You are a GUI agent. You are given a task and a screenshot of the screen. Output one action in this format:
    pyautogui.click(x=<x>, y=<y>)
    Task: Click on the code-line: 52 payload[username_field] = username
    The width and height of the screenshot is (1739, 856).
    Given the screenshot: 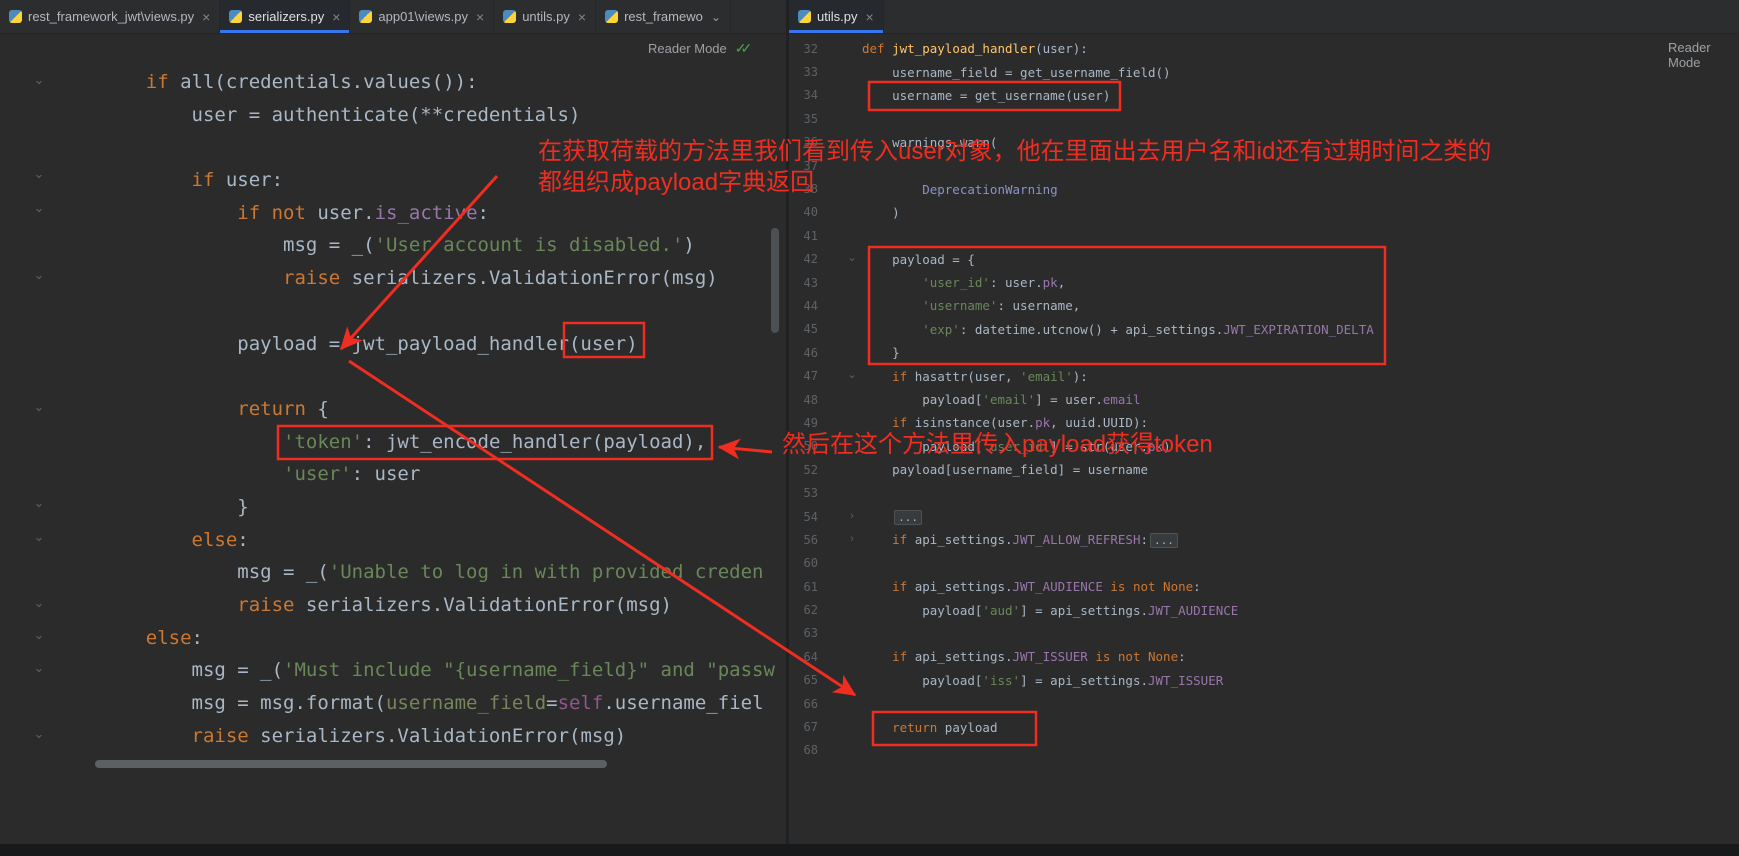 What is the action you would take?
    pyautogui.click(x=1264, y=469)
    